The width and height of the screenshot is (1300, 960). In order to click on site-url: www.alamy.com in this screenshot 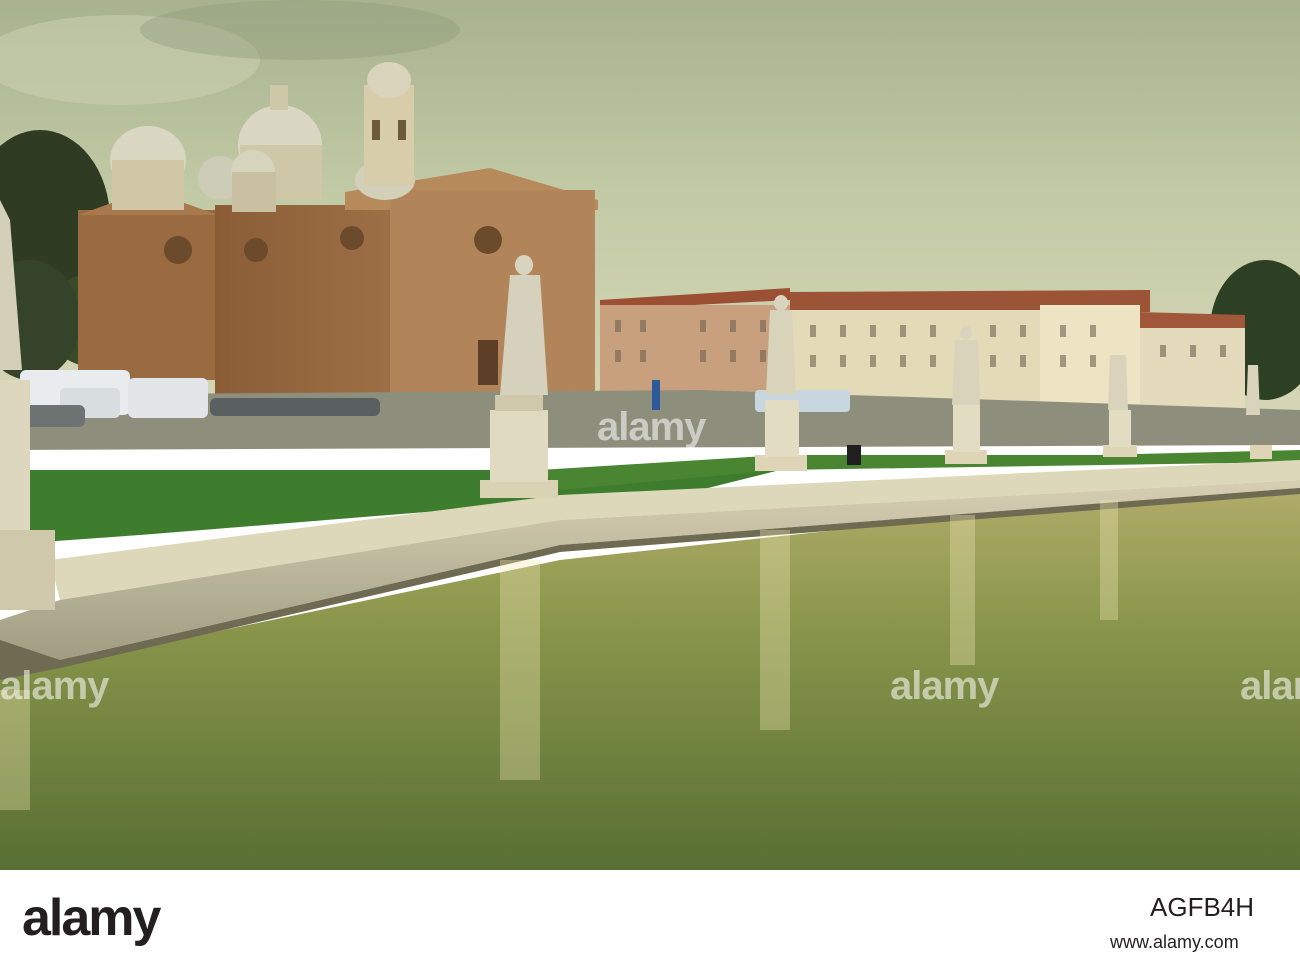, I will do `click(1174, 942)`.